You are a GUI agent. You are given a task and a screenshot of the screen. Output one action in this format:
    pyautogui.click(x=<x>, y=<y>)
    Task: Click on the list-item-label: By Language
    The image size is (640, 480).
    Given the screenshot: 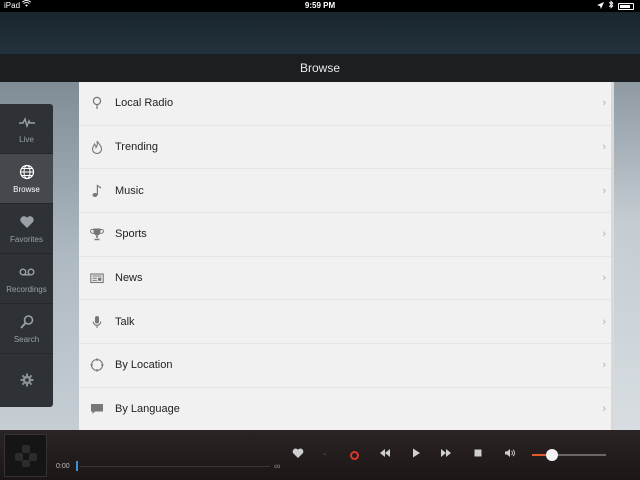 What is the action you would take?
    pyautogui.click(x=147, y=409)
    